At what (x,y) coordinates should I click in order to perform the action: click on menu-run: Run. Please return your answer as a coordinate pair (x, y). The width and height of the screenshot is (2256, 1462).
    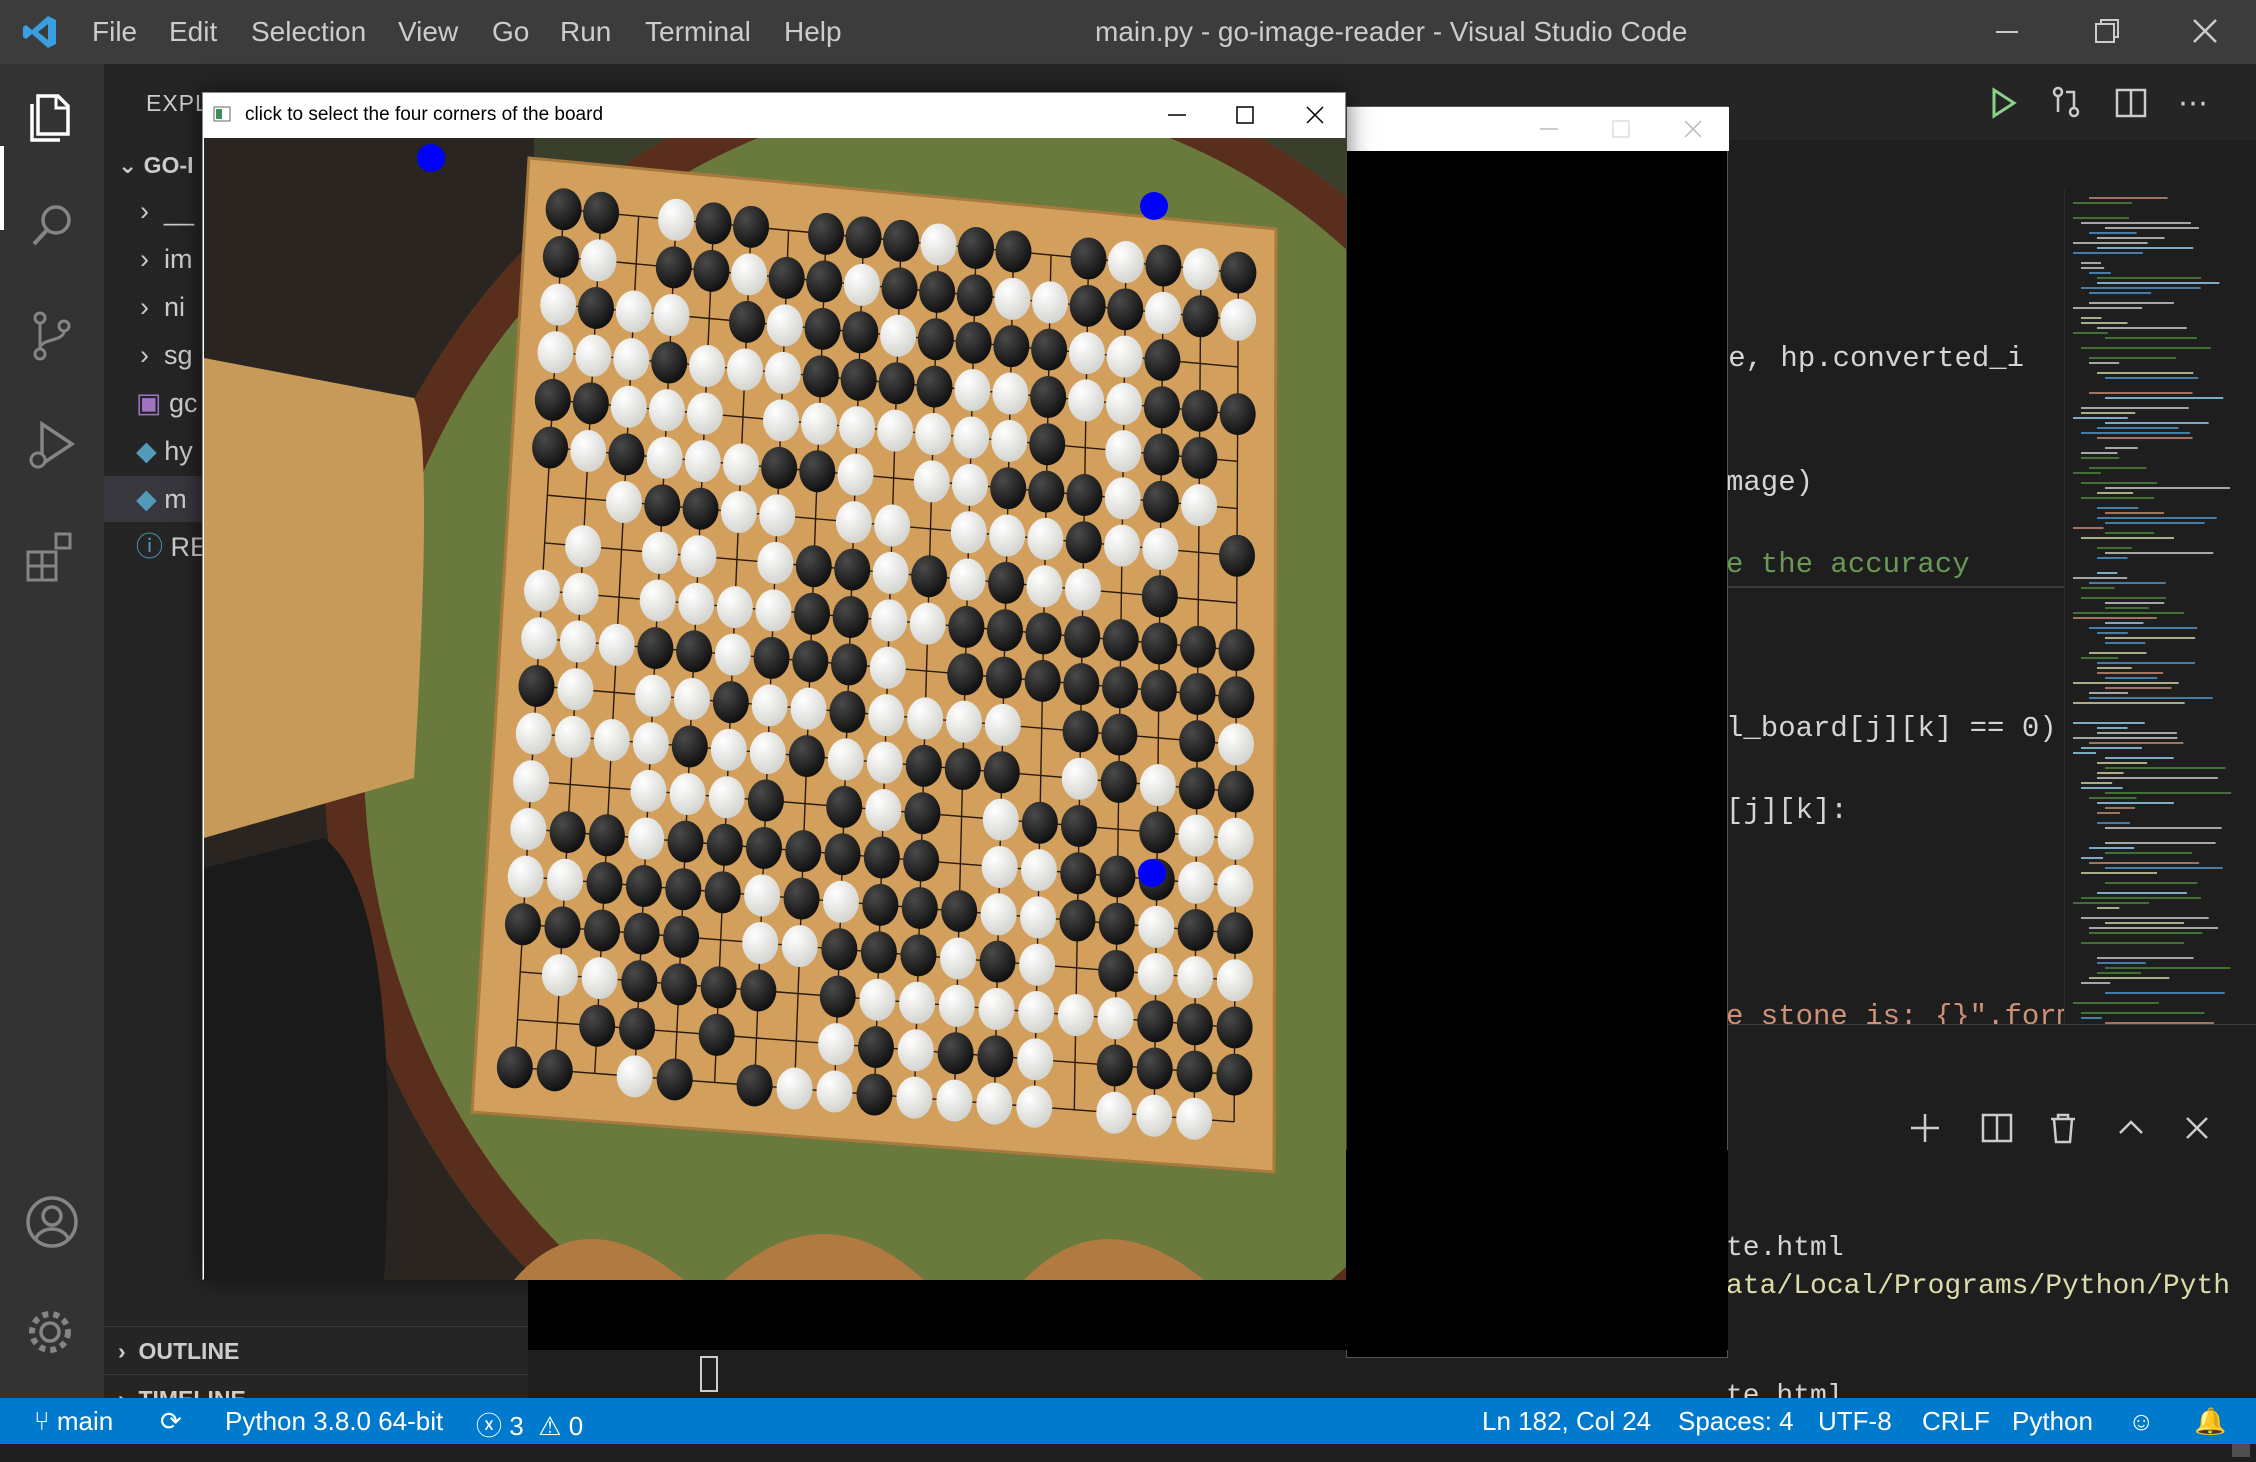
    Looking at the image, I should click on (585, 32).